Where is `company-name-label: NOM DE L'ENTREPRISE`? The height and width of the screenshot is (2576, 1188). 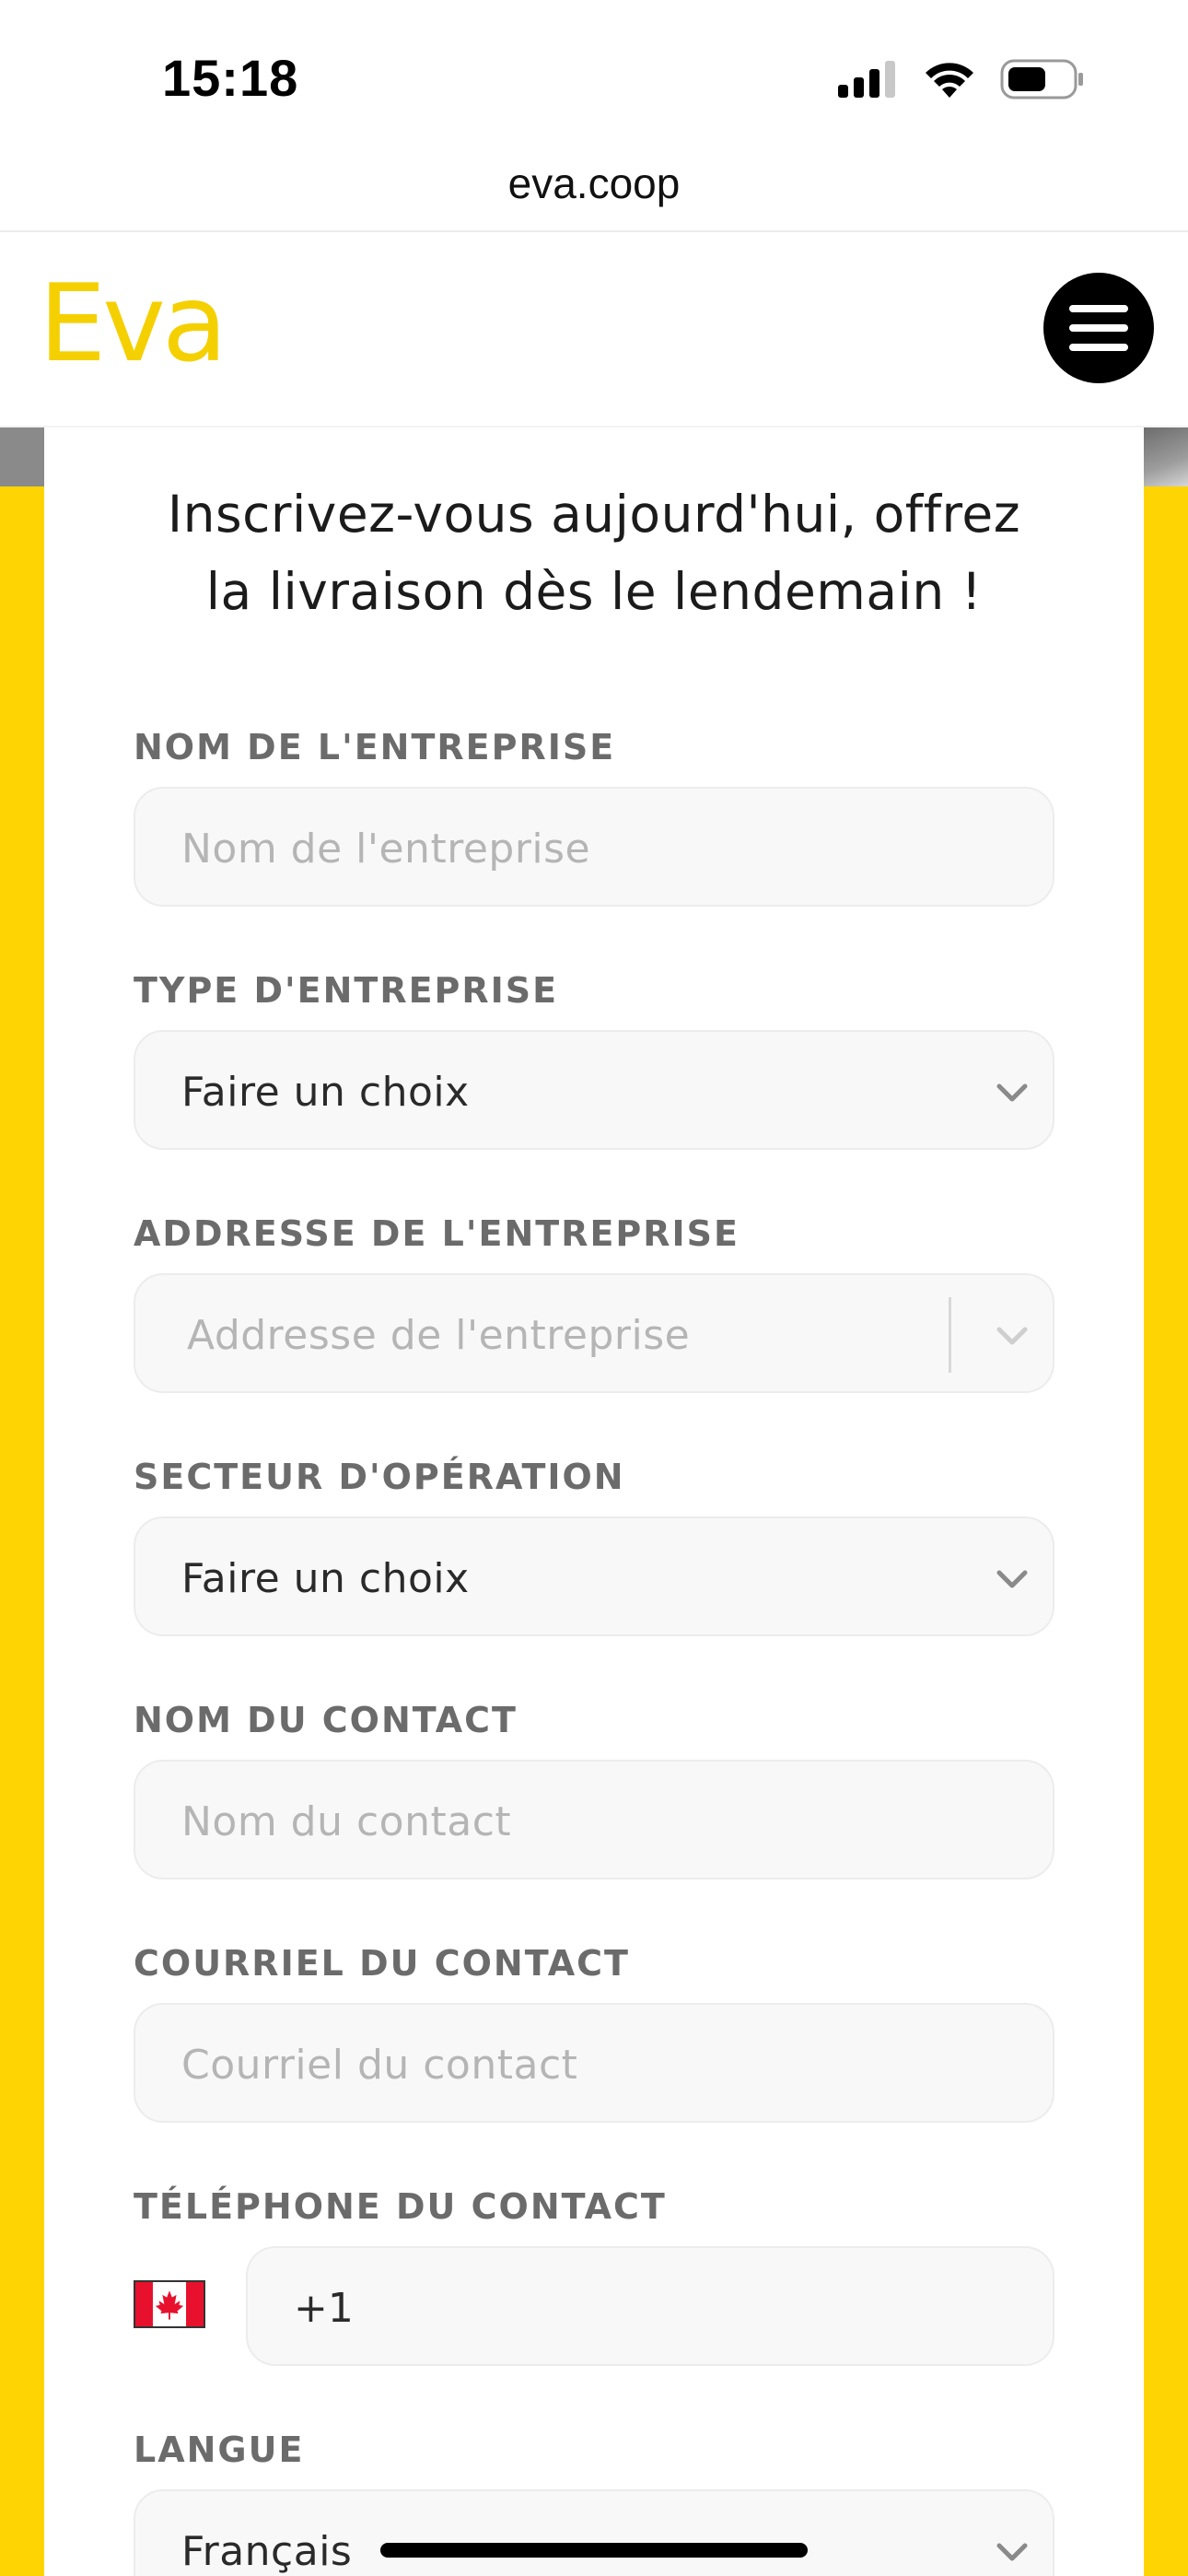
company-name-label: NOM DE L'ENTREPRISE is located at coordinates (375, 747).